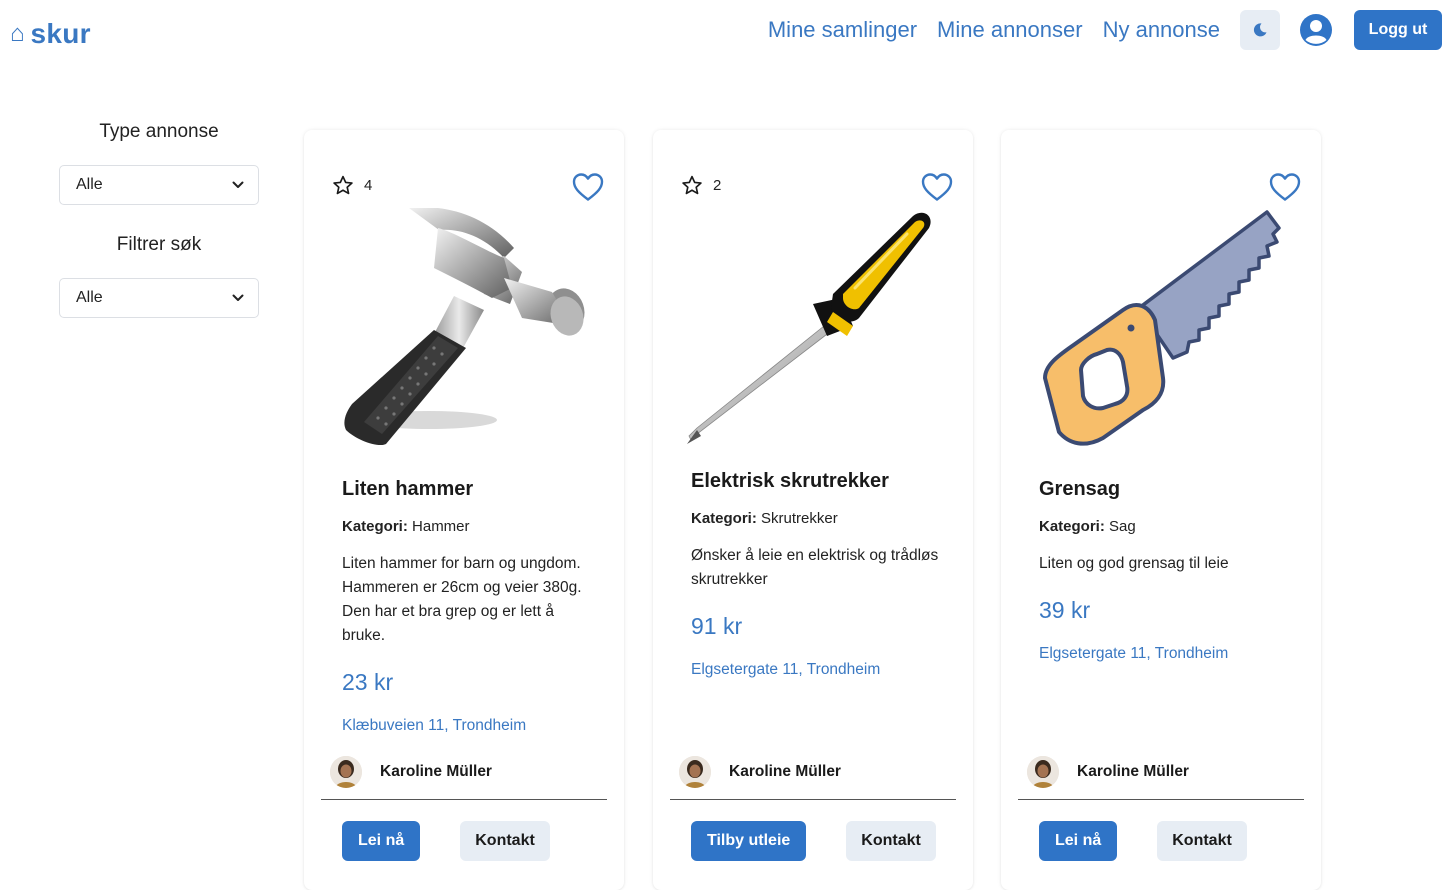 Image resolution: width=1452 pixels, height=890 pixels. I want to click on home-logo-link: ⌂ skur, so click(50, 34).